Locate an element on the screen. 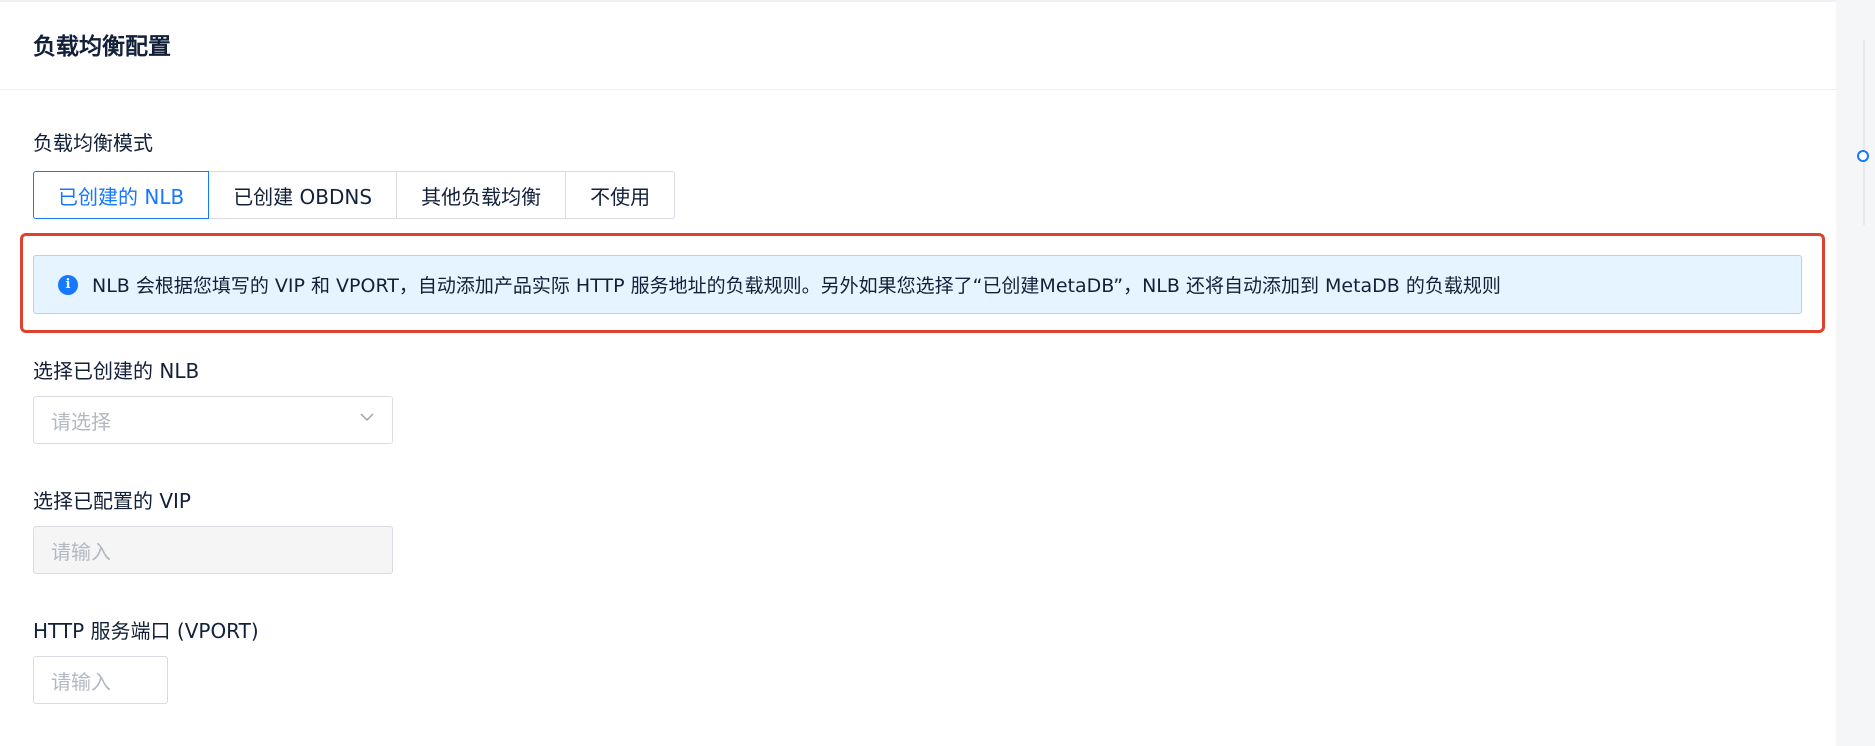  nlb-select-placeholder: 请选择 is located at coordinates (81, 421).